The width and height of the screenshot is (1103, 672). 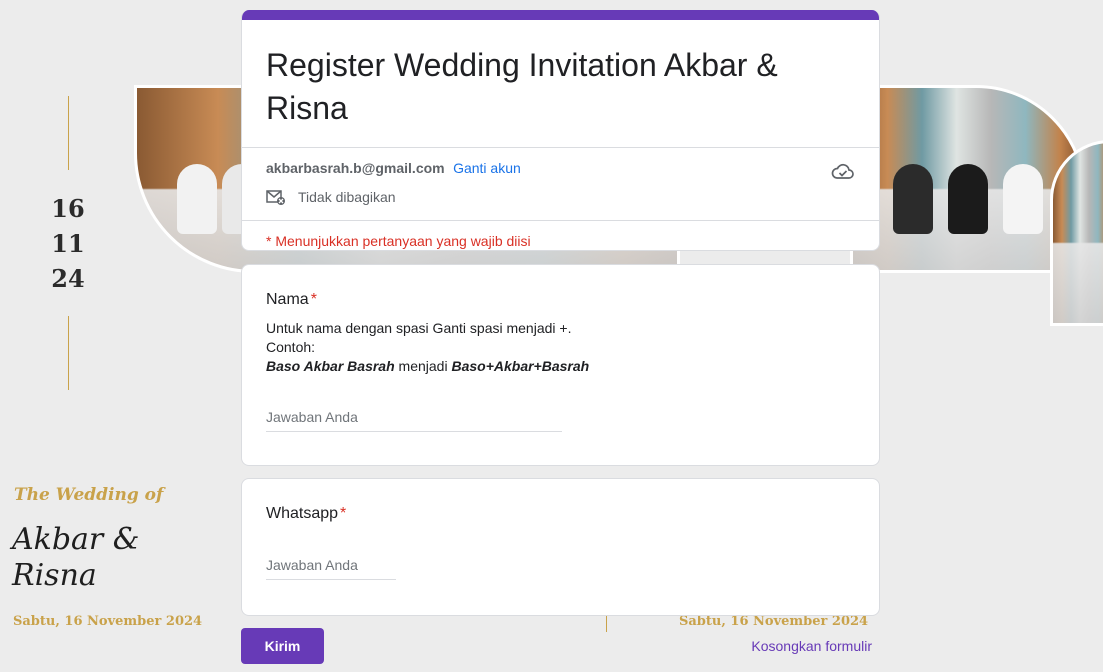 What do you see at coordinates (76, 557) in the screenshot?
I see `couple-names: Akbar & Risna` at bounding box center [76, 557].